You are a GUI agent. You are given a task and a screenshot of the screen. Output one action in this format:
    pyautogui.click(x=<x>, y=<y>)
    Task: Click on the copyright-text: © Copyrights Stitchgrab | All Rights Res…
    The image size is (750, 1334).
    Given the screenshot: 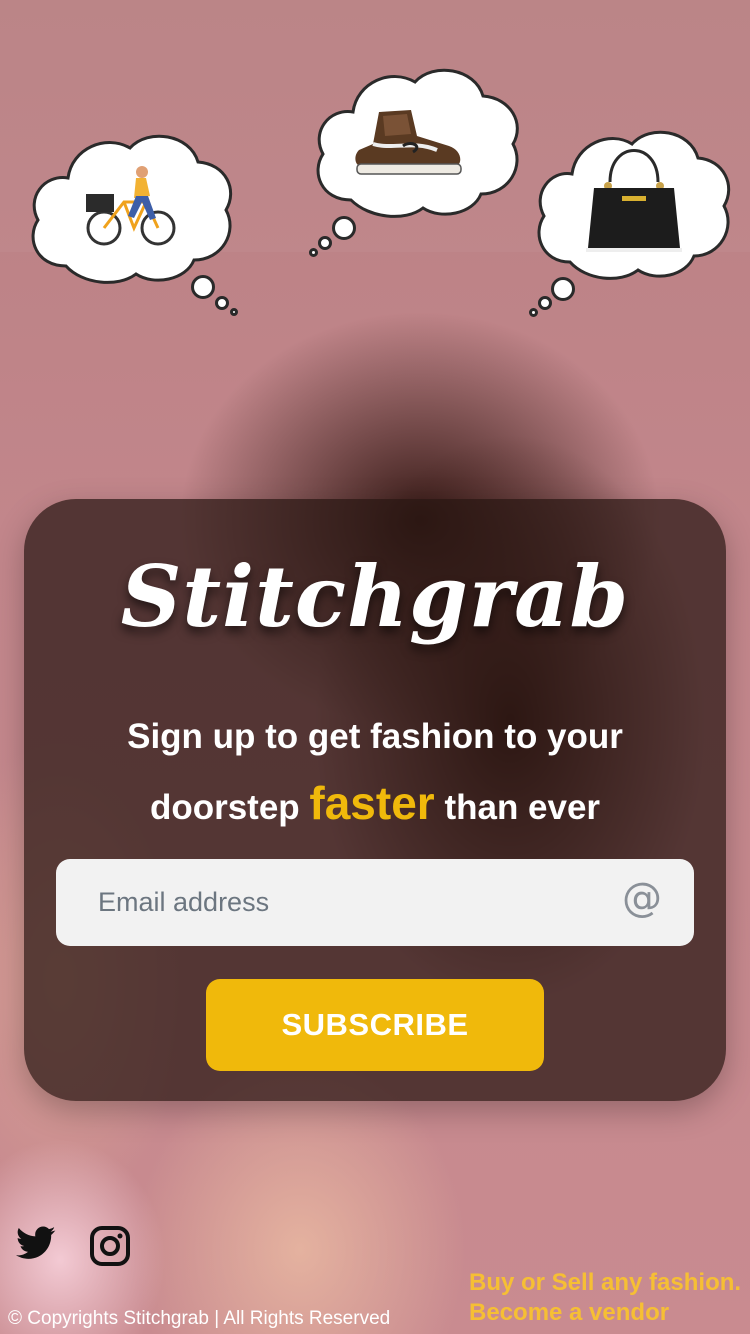 What is the action you would take?
    pyautogui.click(x=199, y=1318)
    